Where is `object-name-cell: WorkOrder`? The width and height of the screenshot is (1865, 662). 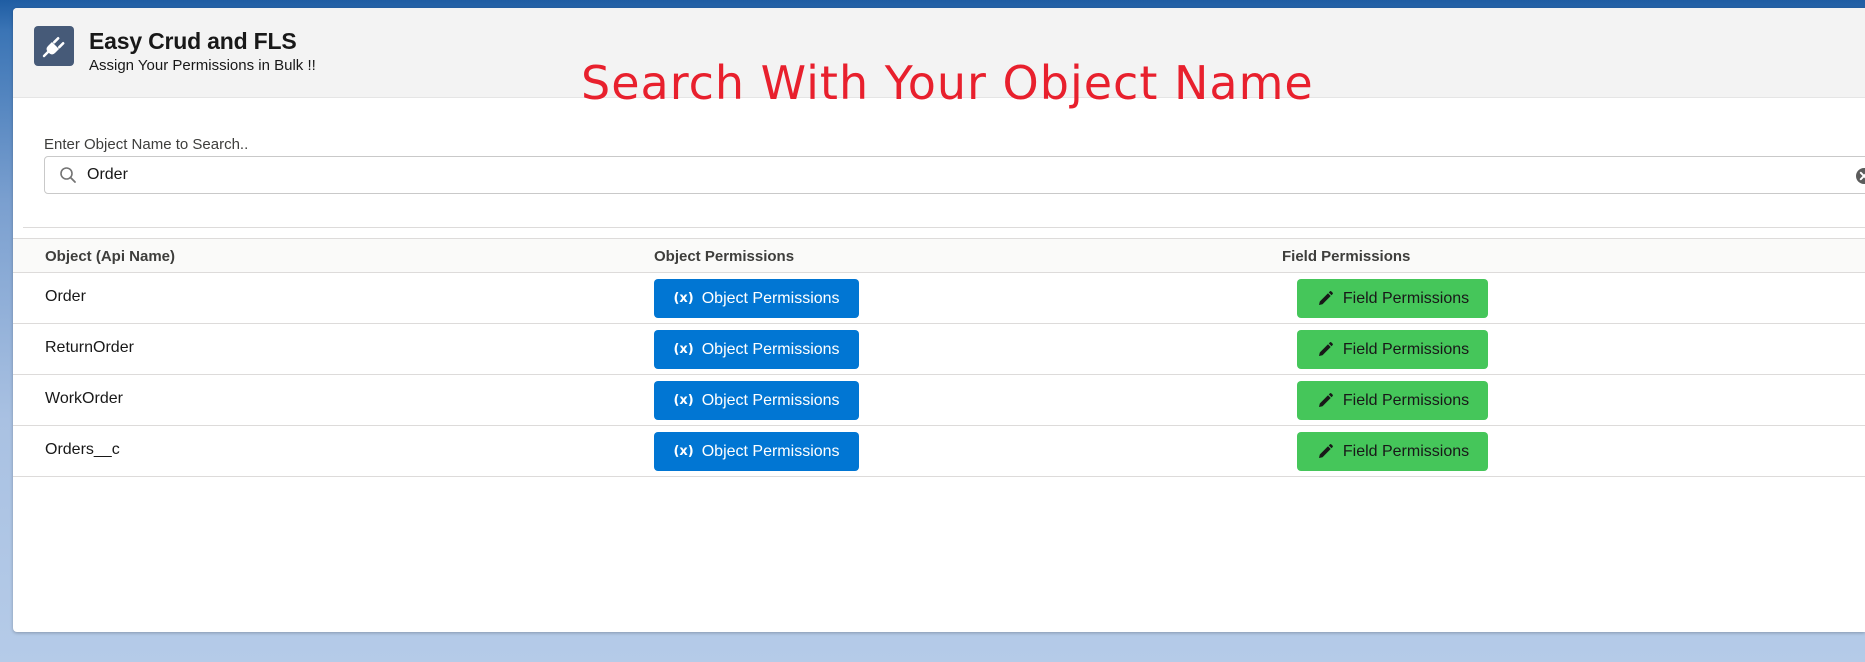
object-name-cell: WorkOrder is located at coordinates (84, 398).